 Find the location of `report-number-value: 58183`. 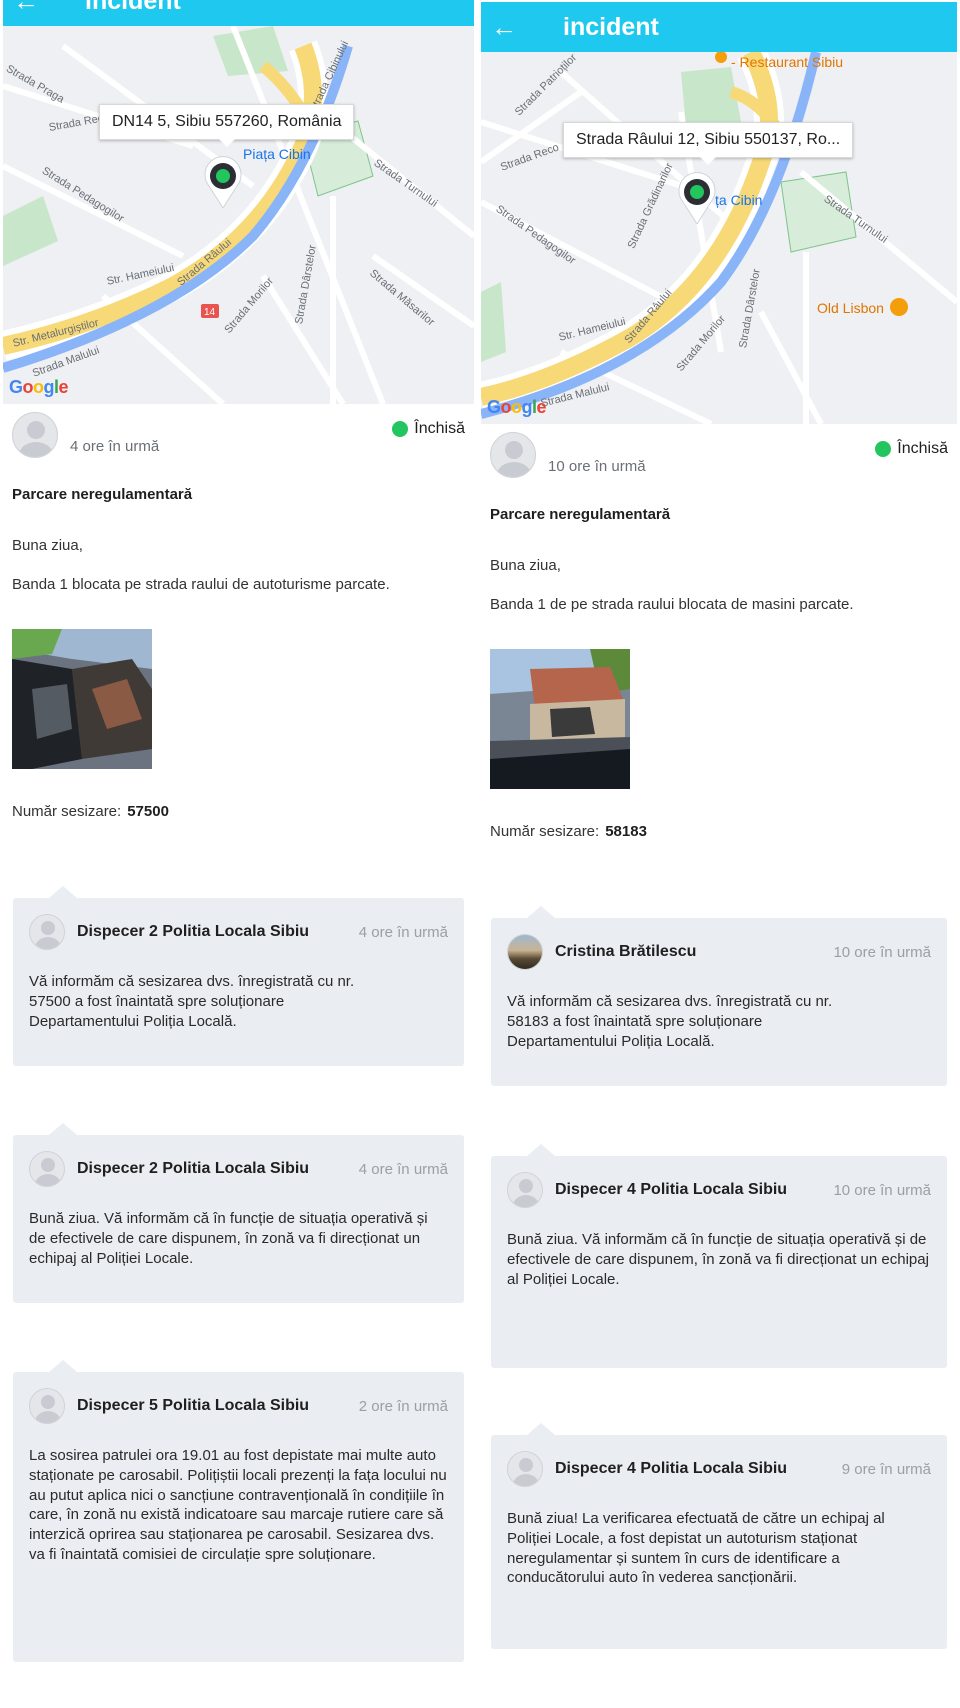

report-number-value: 58183 is located at coordinates (626, 831).